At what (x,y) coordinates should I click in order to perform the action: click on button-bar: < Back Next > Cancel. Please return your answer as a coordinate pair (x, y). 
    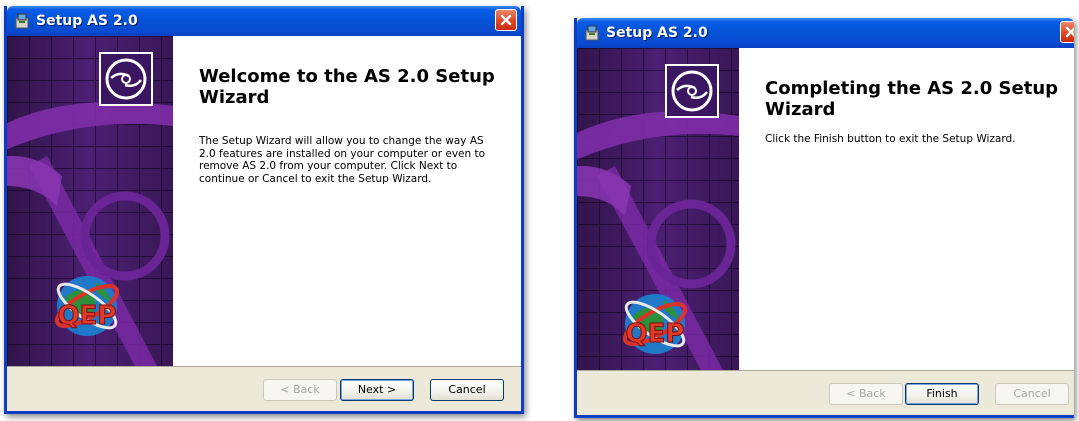
    Looking at the image, I should click on (264, 388).